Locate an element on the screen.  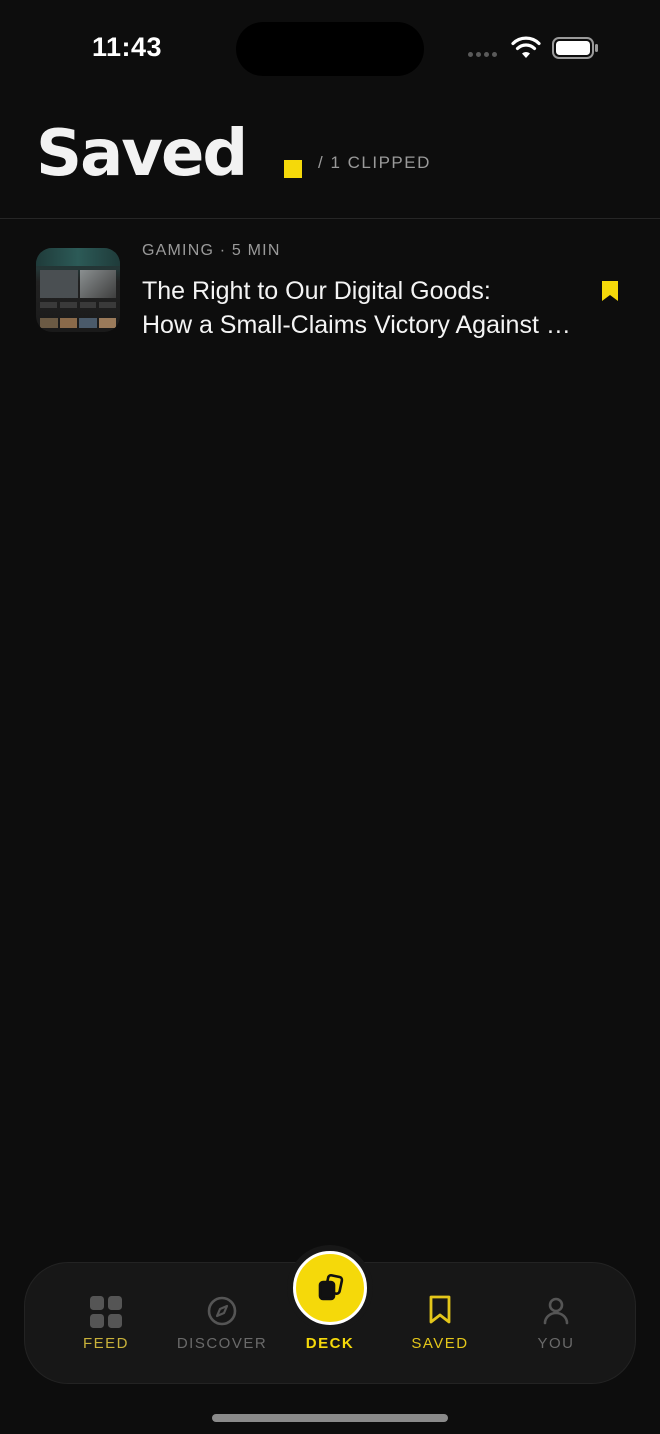
dynamic-island is located at coordinates (330, 49).